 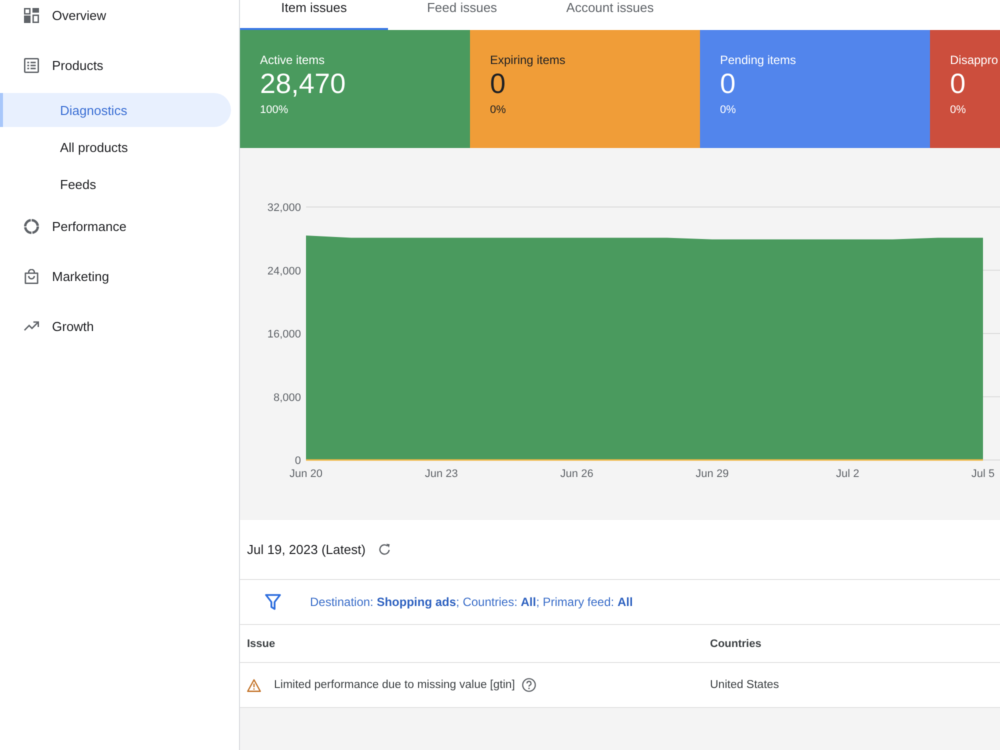 I want to click on snapshot-date: Jul 19, 2023 (Latest), so click(x=306, y=549).